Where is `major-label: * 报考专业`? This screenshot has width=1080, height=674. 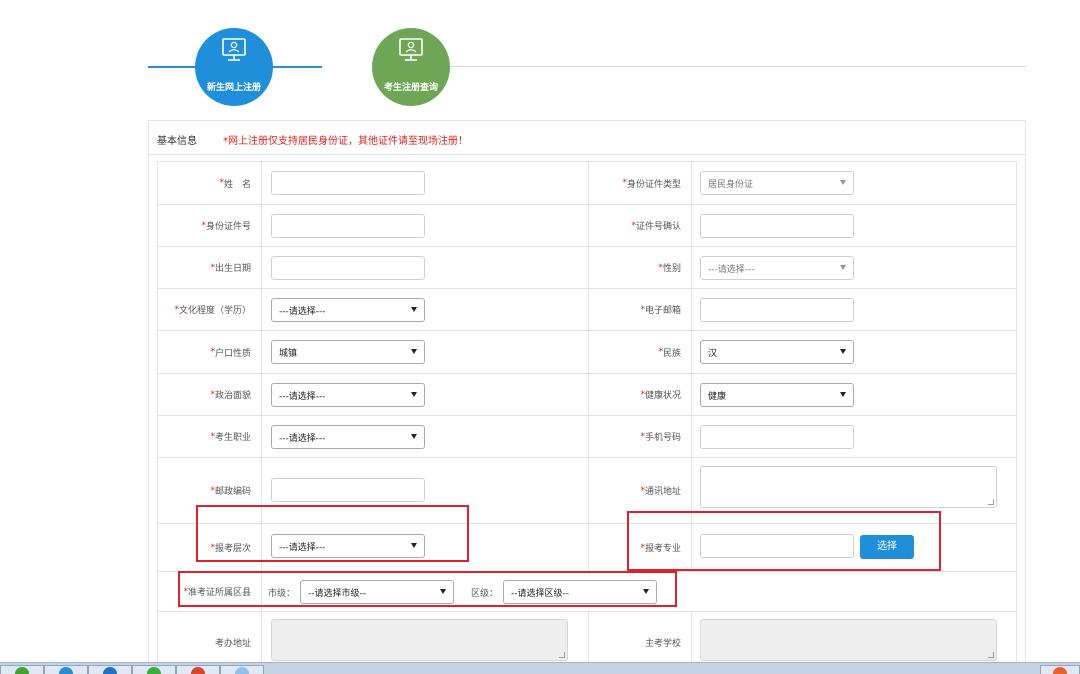
major-label: * 报考专业 is located at coordinates (640, 547).